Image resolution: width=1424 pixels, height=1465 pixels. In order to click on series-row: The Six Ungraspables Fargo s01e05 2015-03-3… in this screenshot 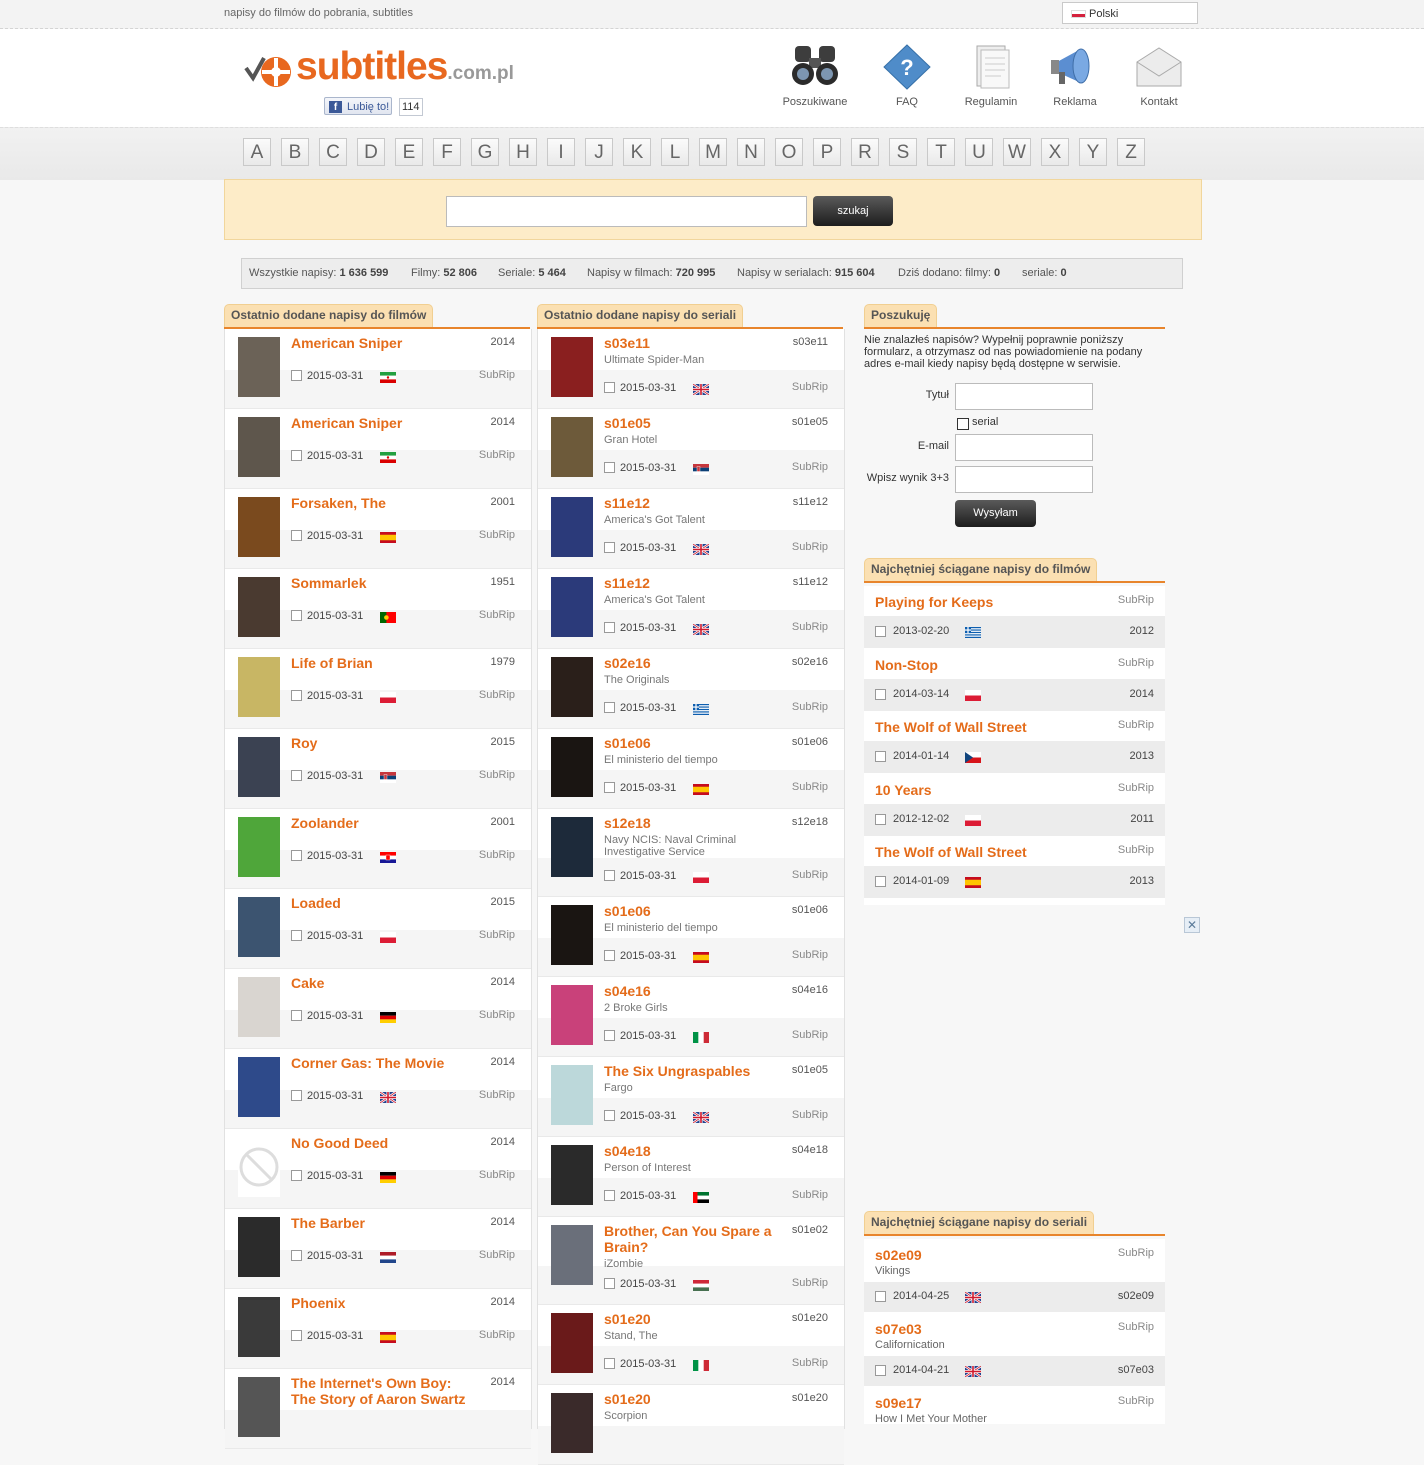, I will do `click(691, 1097)`.